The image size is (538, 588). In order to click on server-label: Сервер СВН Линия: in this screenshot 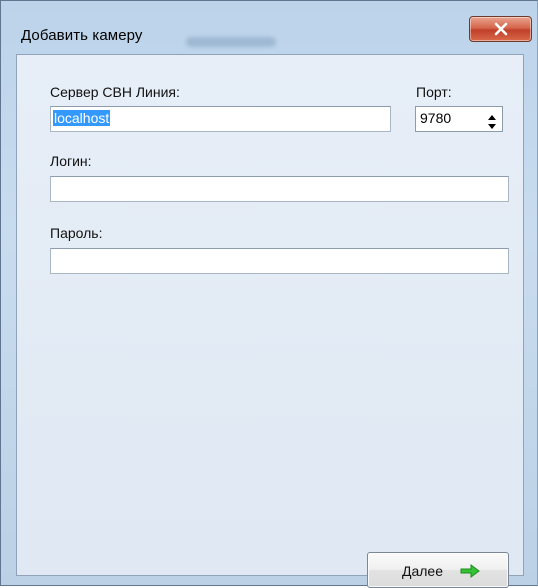, I will do `click(115, 92)`.